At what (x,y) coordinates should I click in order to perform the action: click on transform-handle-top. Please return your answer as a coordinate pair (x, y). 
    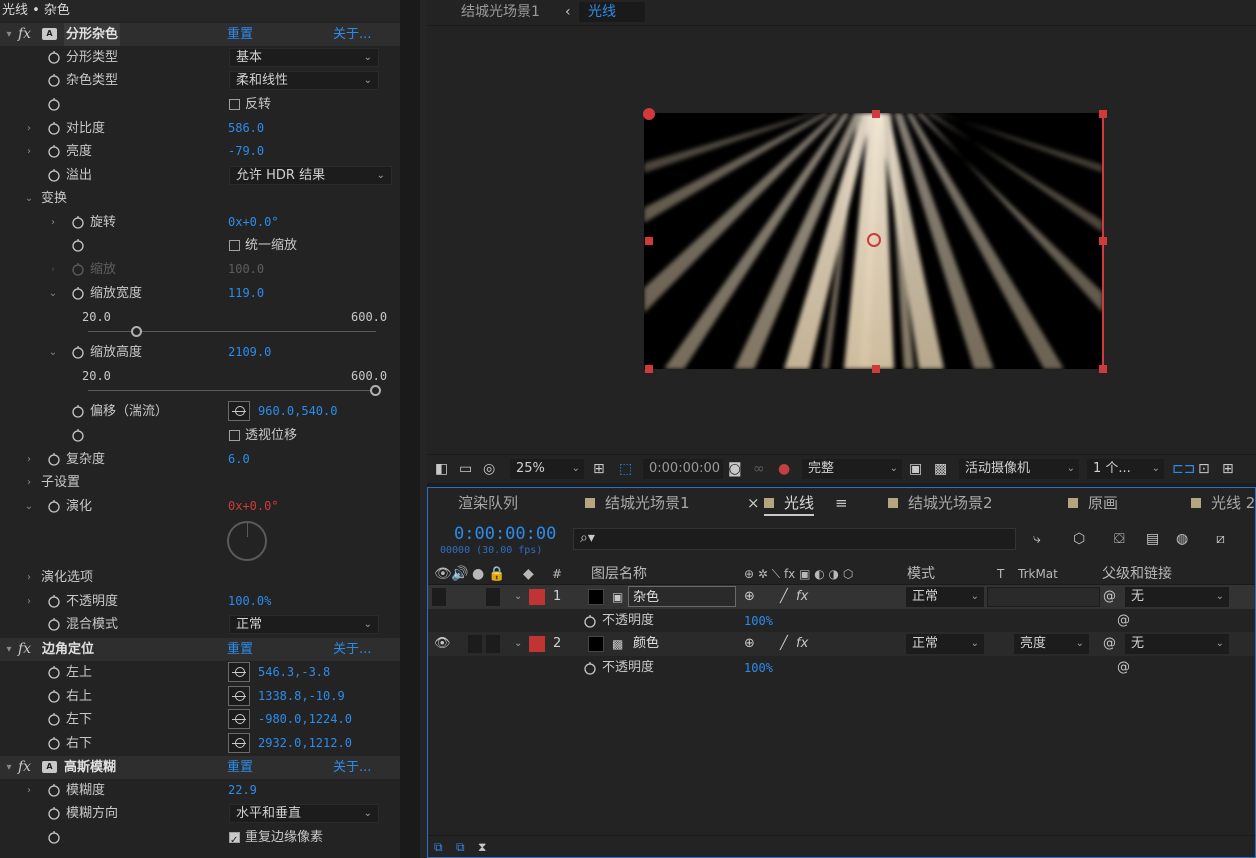
    Looking at the image, I should click on (876, 114).